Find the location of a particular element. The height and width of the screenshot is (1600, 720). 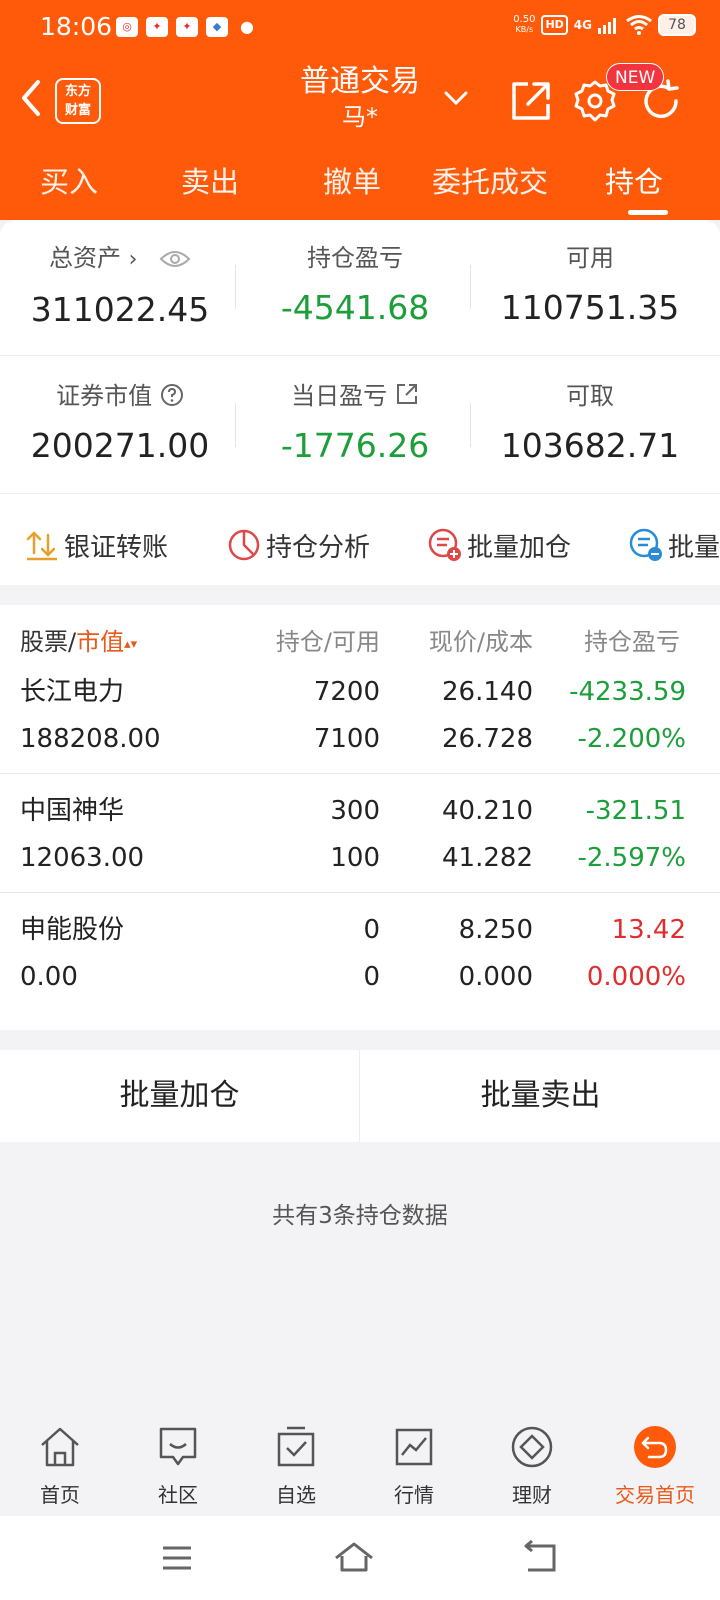

new-badge: NEW is located at coordinates (635, 77).